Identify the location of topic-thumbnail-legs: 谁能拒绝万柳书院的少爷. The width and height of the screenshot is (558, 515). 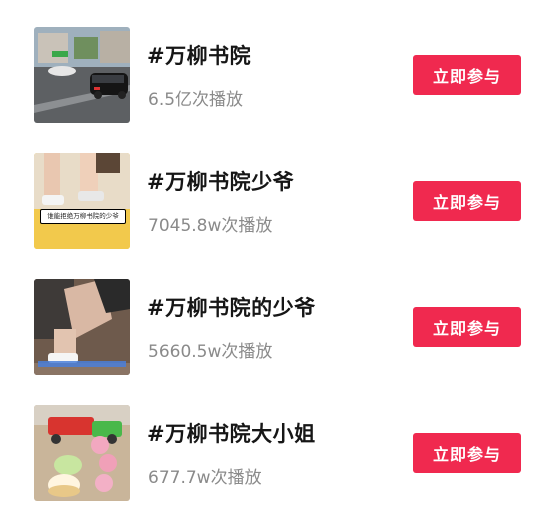
(82, 201).